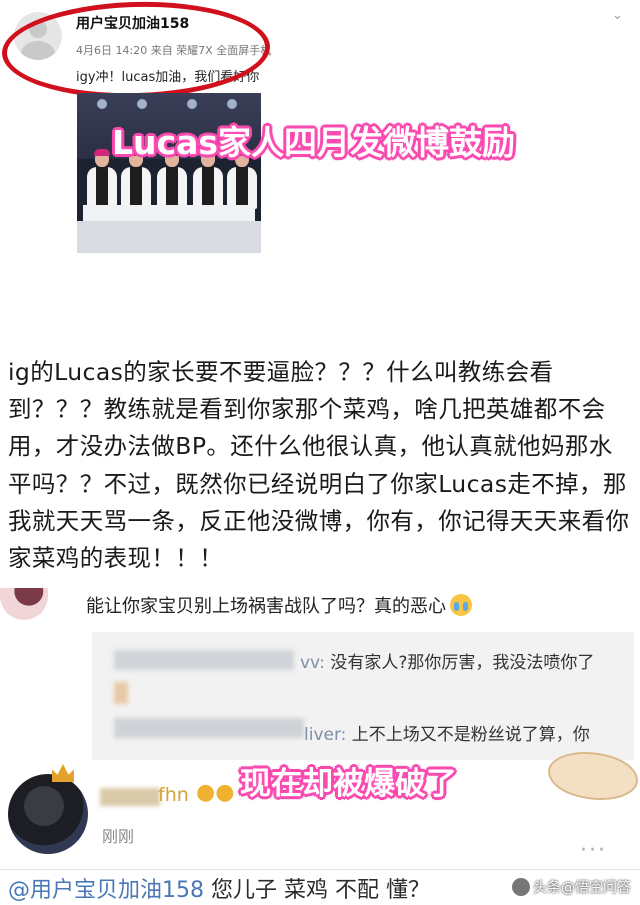  What do you see at coordinates (173, 795) in the screenshot?
I see `commenter-name: fhn` at bounding box center [173, 795].